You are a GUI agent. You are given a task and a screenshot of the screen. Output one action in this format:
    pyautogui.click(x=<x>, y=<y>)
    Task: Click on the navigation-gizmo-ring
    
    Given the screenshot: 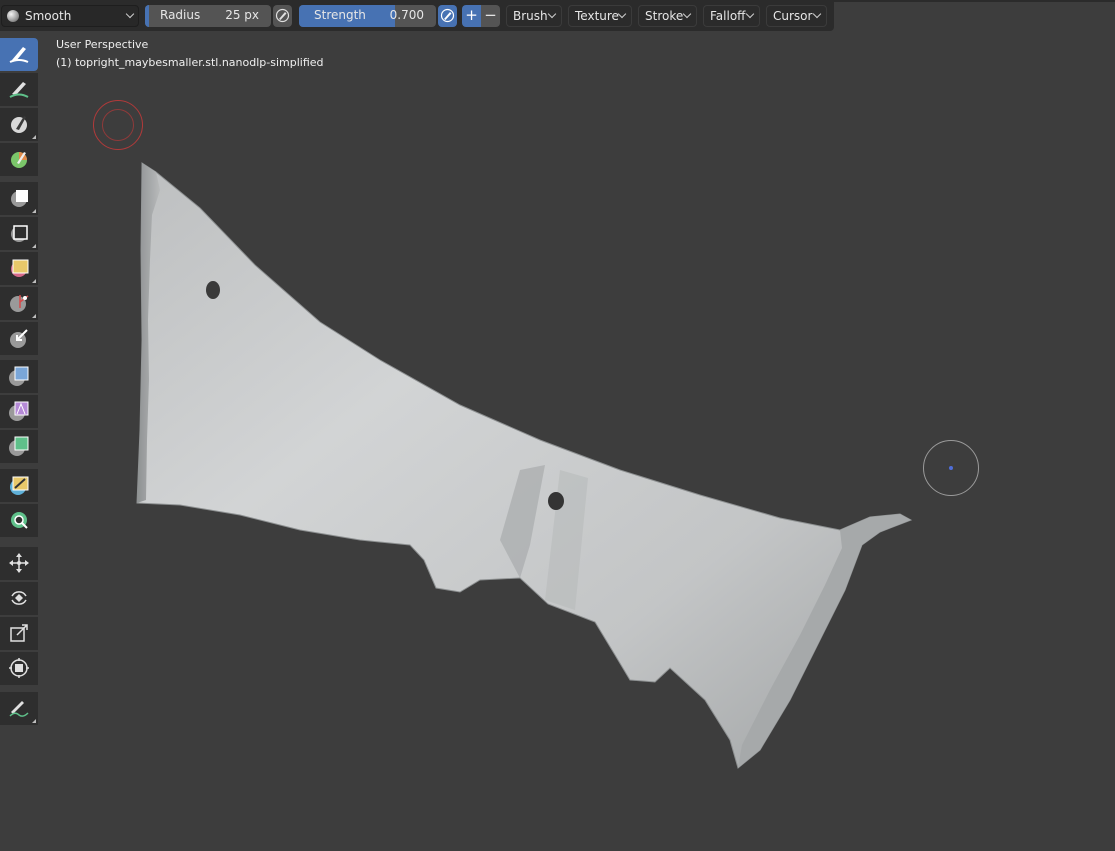 What is the action you would take?
    pyautogui.click(x=951, y=468)
    